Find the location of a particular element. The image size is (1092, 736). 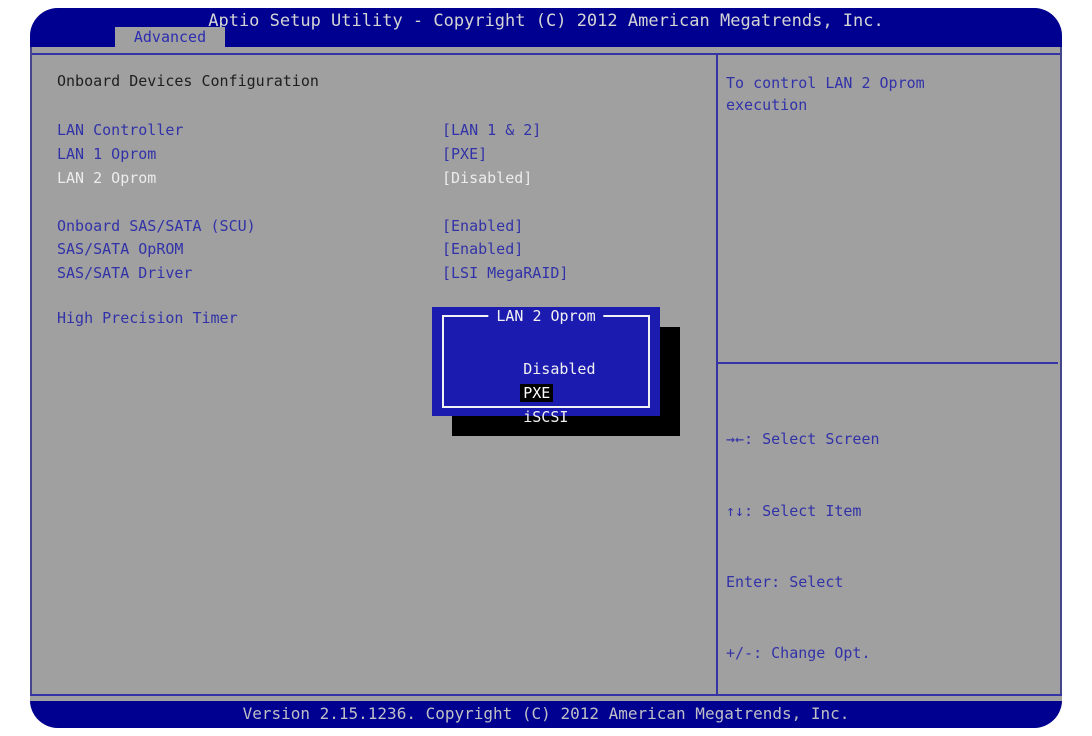

popup-option-label: iSCSI is located at coordinates (546, 417).